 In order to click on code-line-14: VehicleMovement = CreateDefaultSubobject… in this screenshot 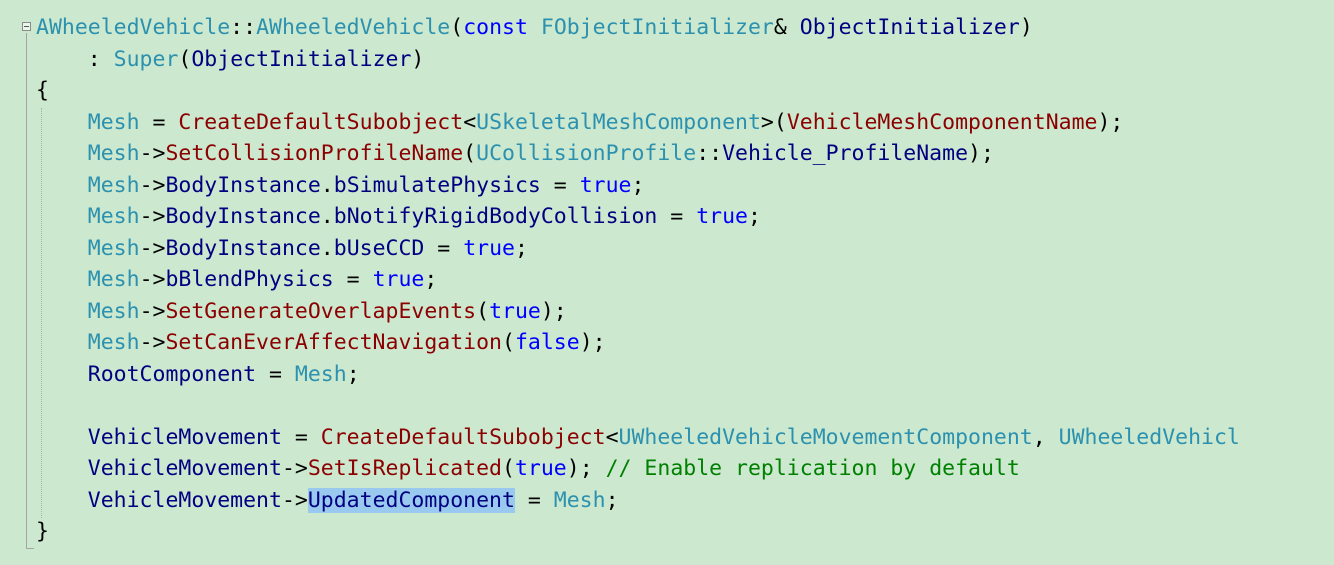, I will do `click(638, 438)`.